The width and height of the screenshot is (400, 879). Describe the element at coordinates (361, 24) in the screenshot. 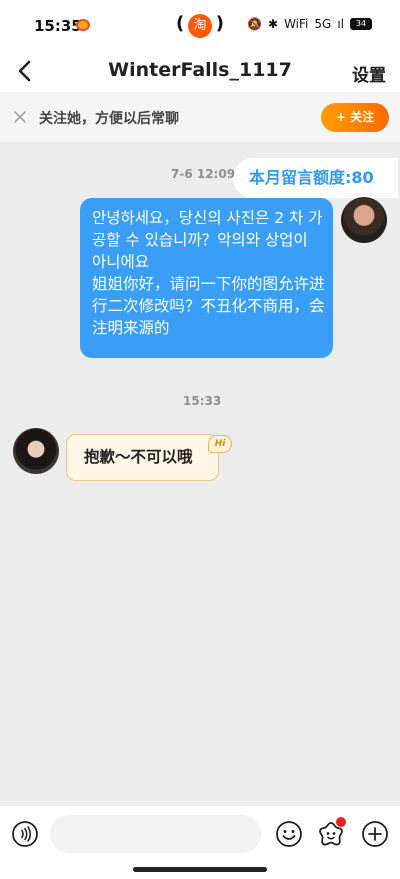

I see `battery-icon: 34` at that location.